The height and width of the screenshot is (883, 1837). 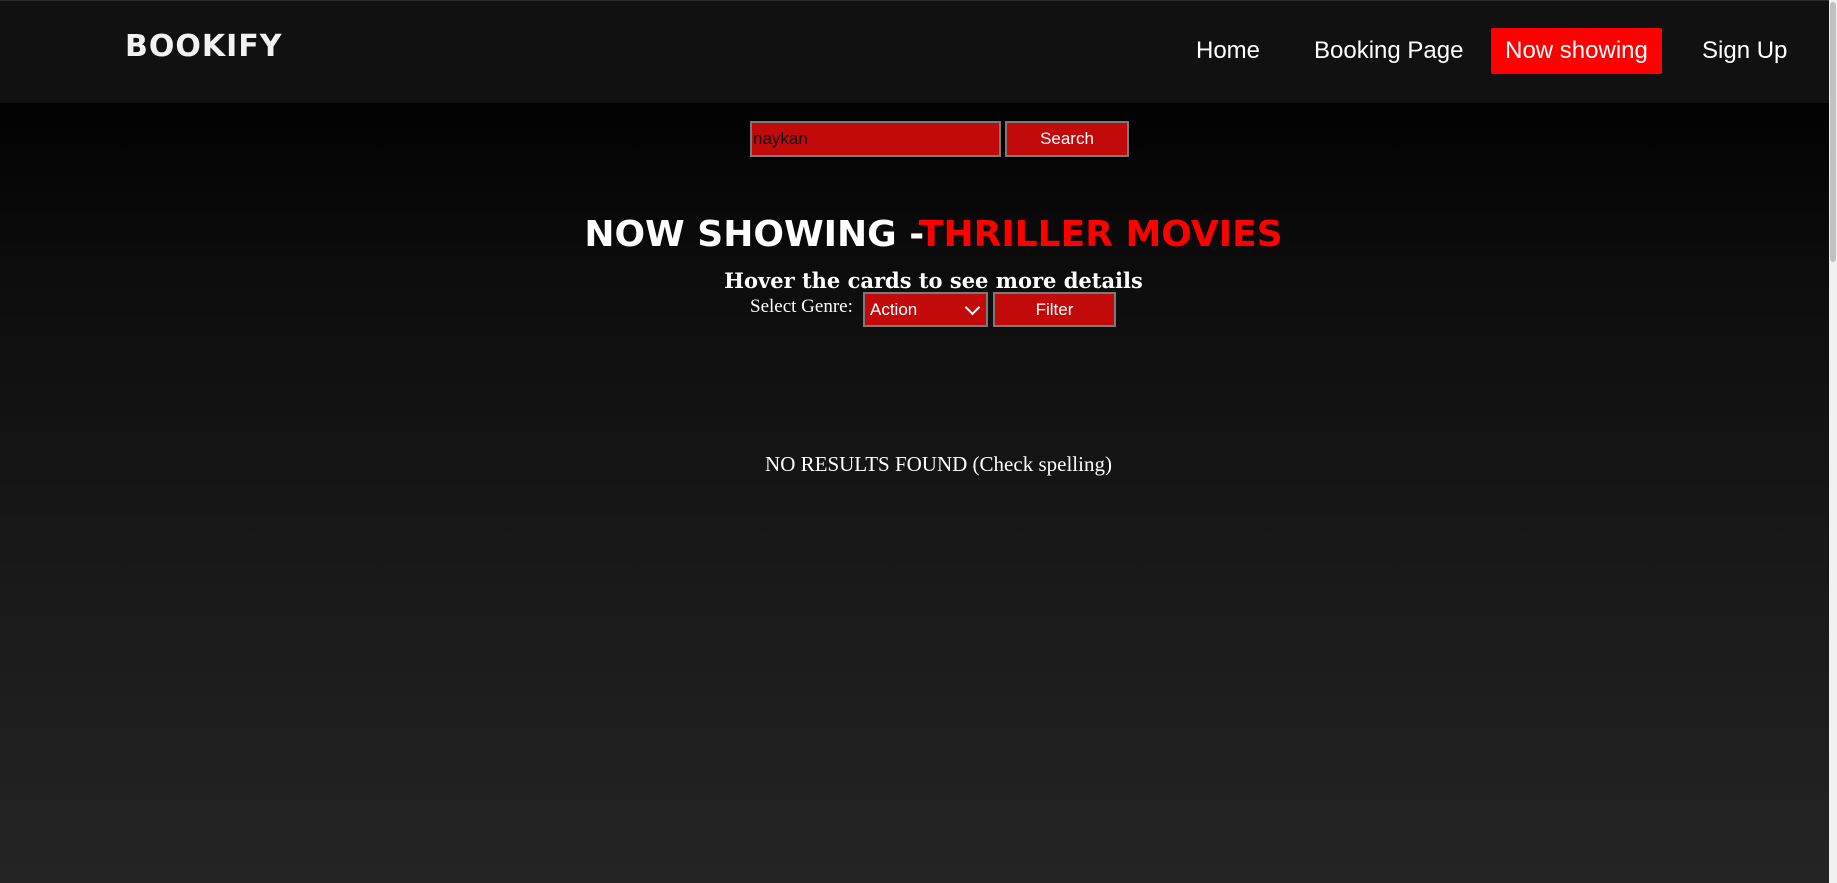 I want to click on genre-select: Action, so click(x=925, y=309).